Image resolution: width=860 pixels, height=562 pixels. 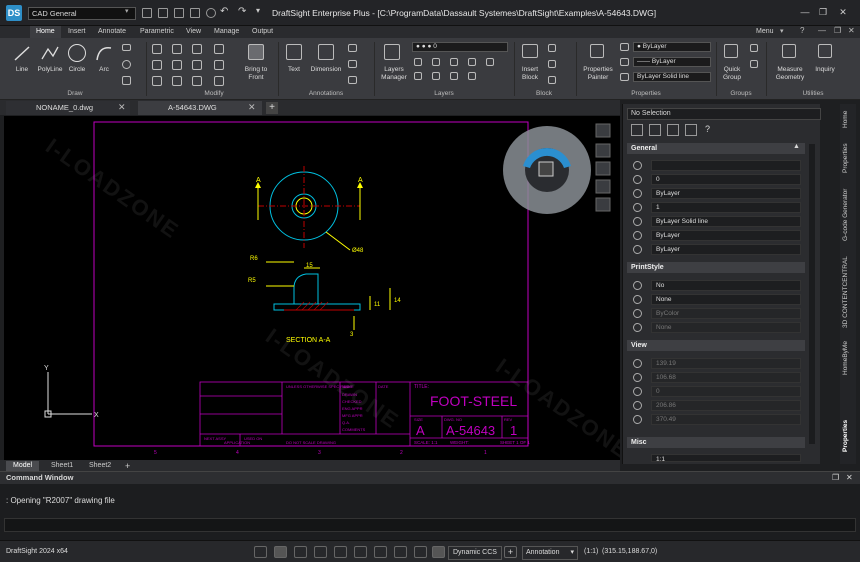 What do you see at coordinates (22, 53) in the screenshot?
I see `line-icon` at bounding box center [22, 53].